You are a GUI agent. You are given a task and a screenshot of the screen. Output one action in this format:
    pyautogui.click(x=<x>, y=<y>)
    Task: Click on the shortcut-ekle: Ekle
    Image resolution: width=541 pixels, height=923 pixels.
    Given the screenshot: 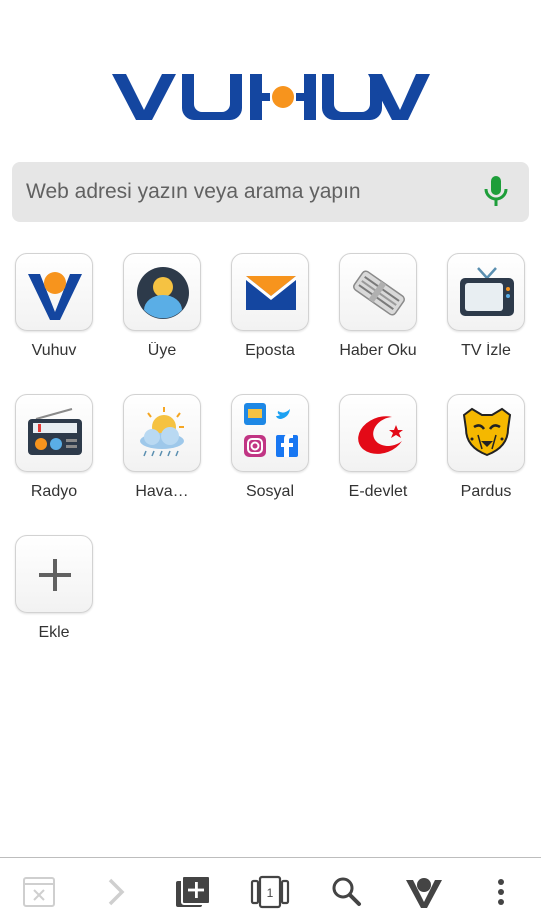 What is the action you would take?
    pyautogui.click(x=53, y=595)
    